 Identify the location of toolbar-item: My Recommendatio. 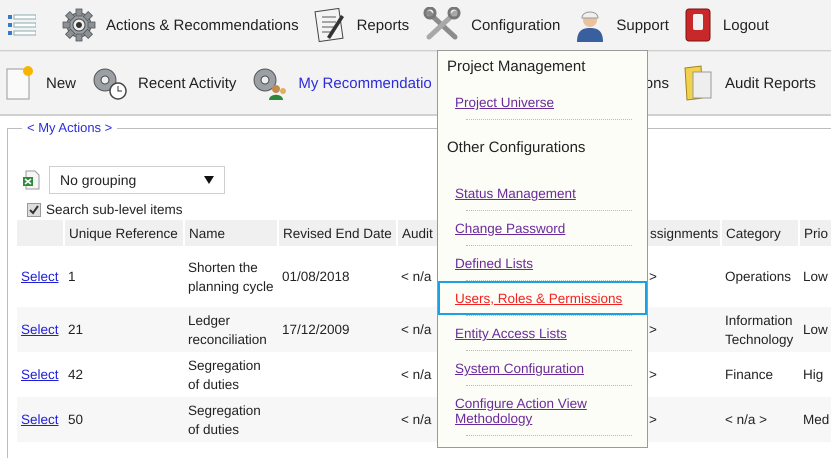
(365, 83).